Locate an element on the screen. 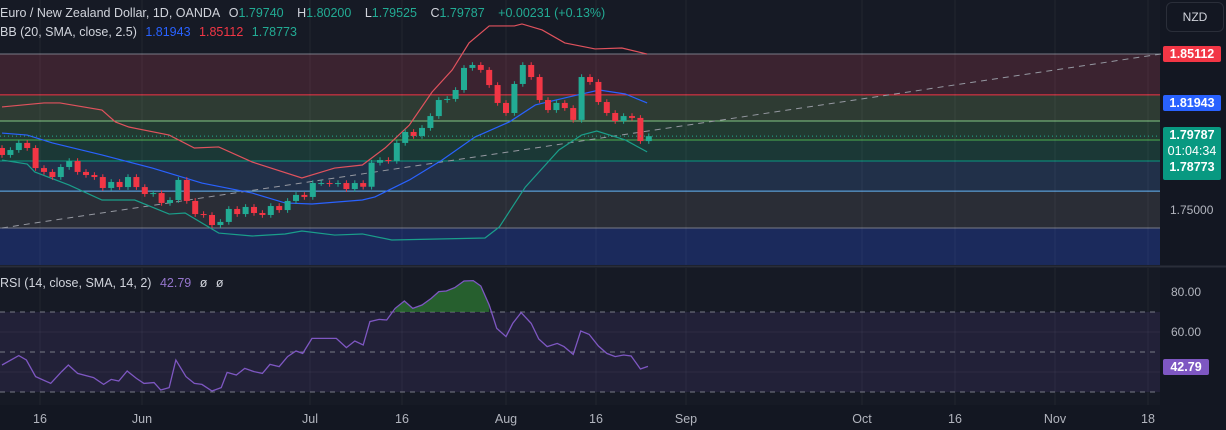 Image resolution: width=1226 pixels, height=430 pixels. high-value: 1.80200 is located at coordinates (329, 13).